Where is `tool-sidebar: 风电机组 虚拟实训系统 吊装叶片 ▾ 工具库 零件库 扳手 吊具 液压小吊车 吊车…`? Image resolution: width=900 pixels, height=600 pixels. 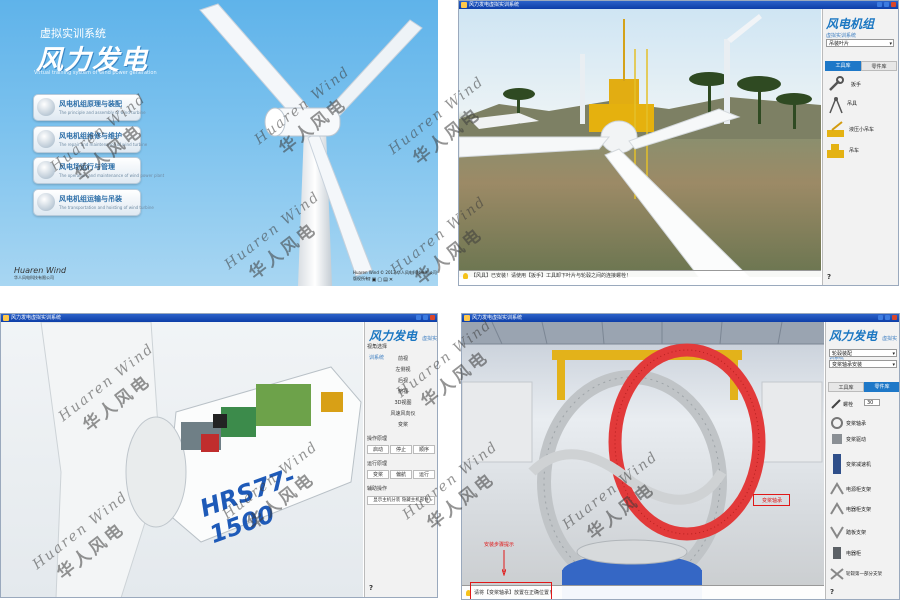 tool-sidebar: 风电机组 虚拟实训系统 吊装叶片 ▾ 工具库 零件库 扳手 吊具 液压小吊车 吊车… is located at coordinates (860, 147).